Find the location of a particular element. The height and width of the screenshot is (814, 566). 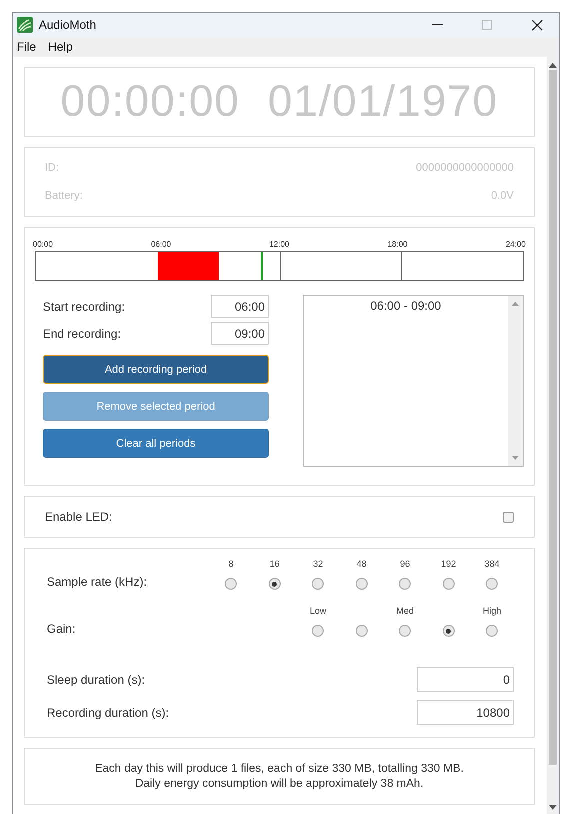

window-title: AudioMoth is located at coordinates (68, 25).